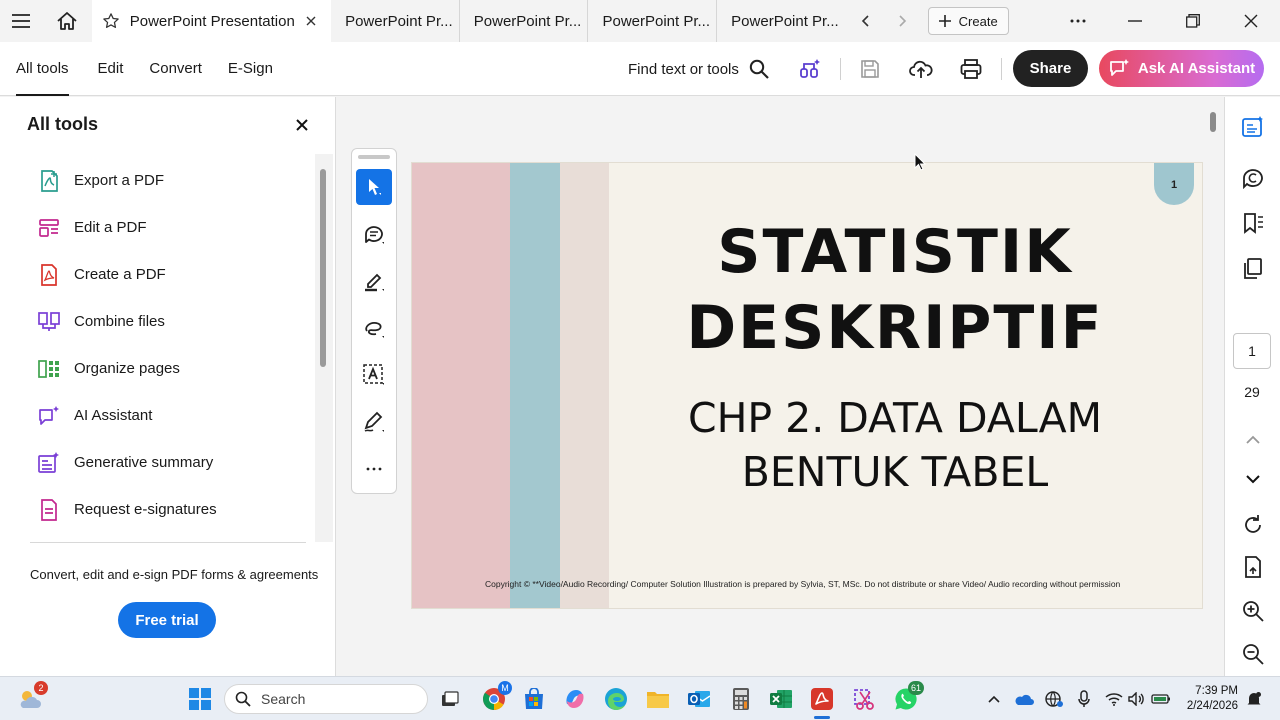 Image resolution: width=1280 pixels, height=720 pixels. What do you see at coordinates (920, 162) in the screenshot?
I see `mouse-cursor-icon` at bounding box center [920, 162].